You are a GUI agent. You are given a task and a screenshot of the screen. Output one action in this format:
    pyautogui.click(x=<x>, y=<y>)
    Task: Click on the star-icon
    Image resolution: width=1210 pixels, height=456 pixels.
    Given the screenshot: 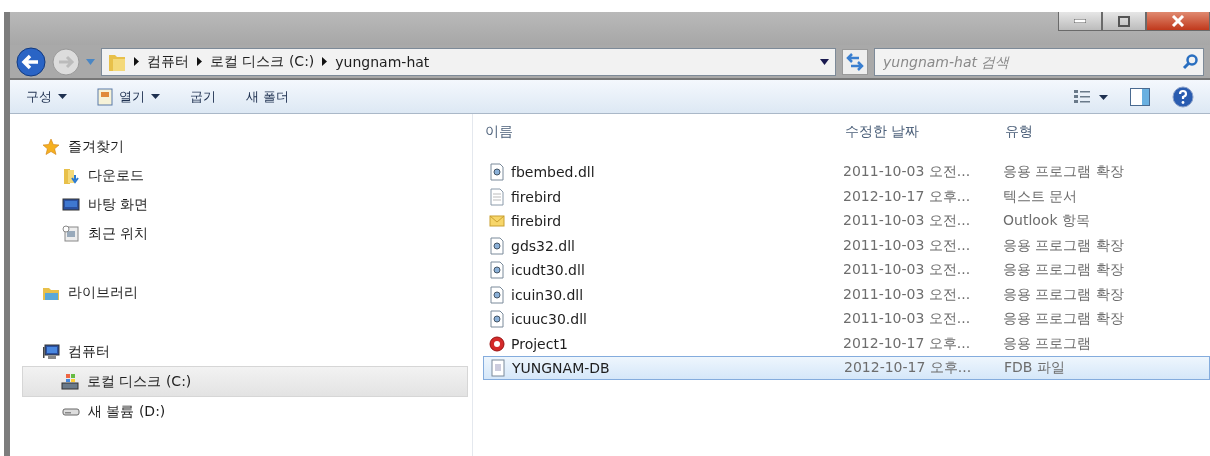 What is the action you would take?
    pyautogui.click(x=51, y=146)
    